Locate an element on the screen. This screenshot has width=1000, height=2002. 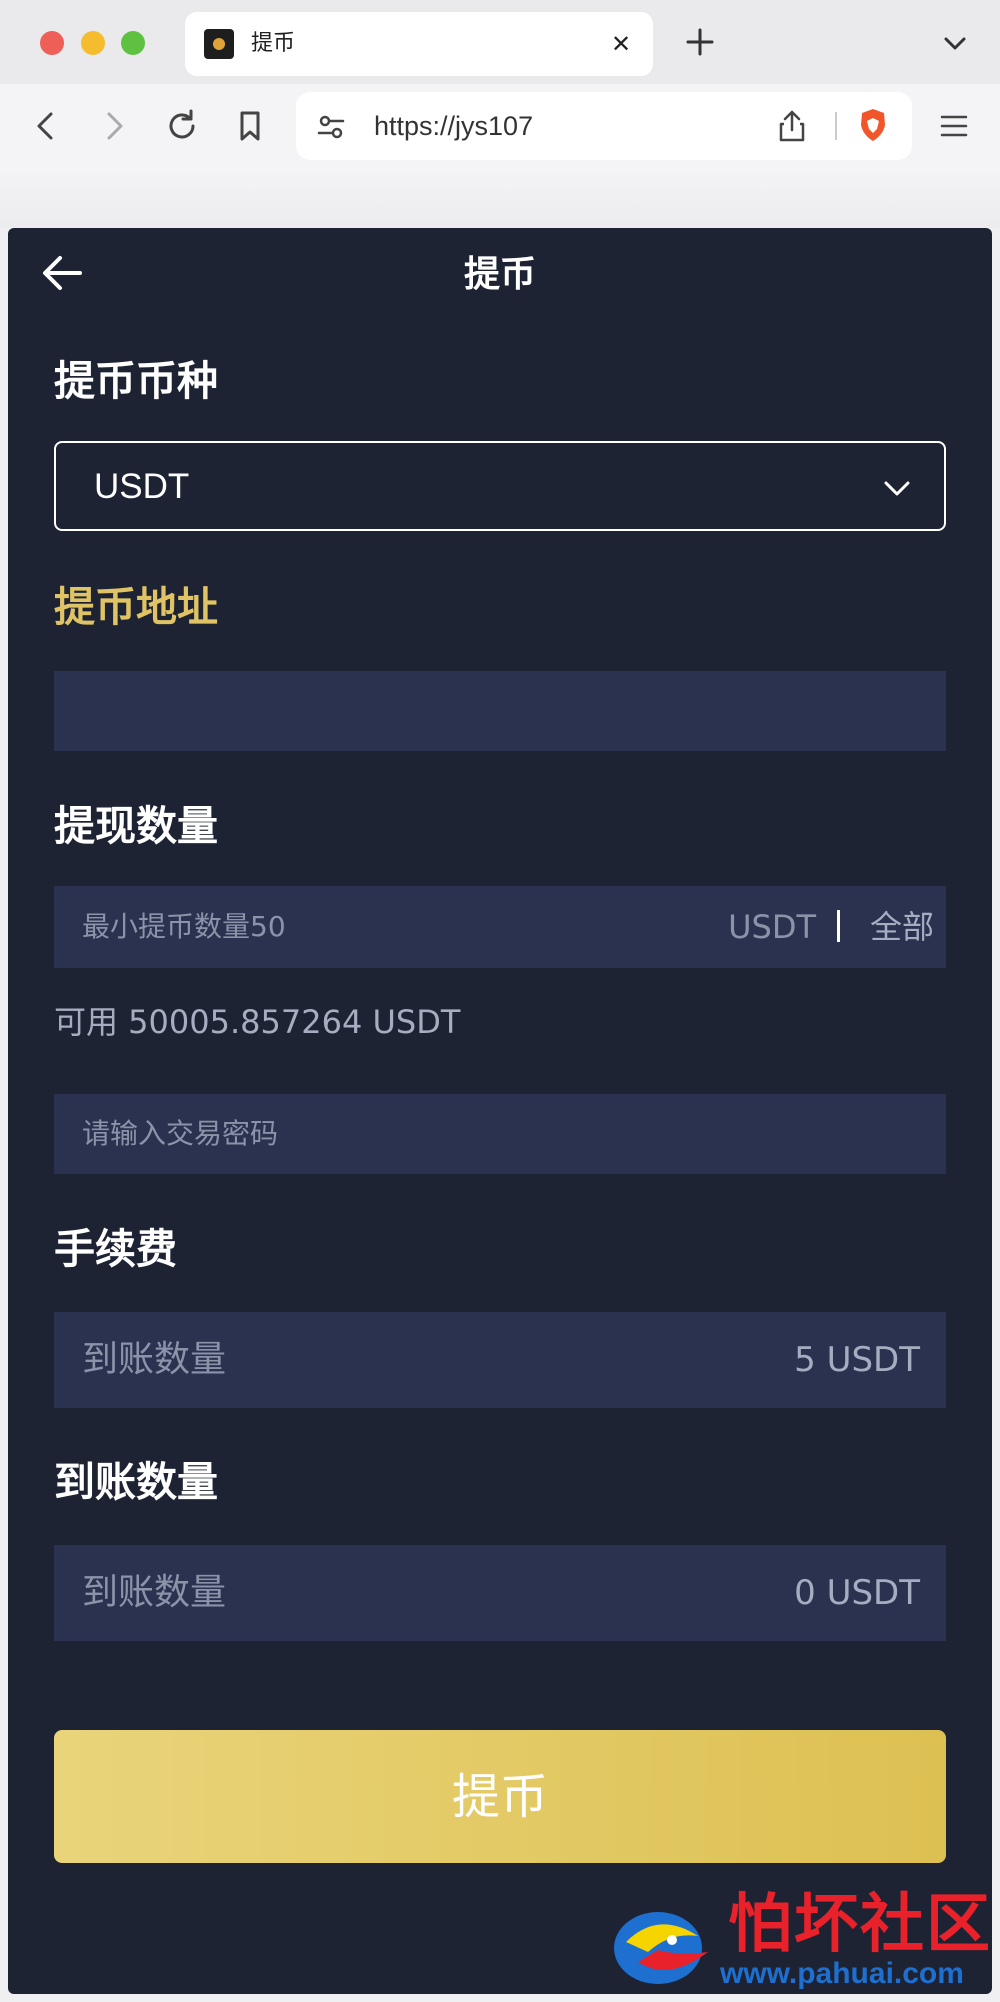
hamburger-menu-icon is located at coordinates (954, 126).